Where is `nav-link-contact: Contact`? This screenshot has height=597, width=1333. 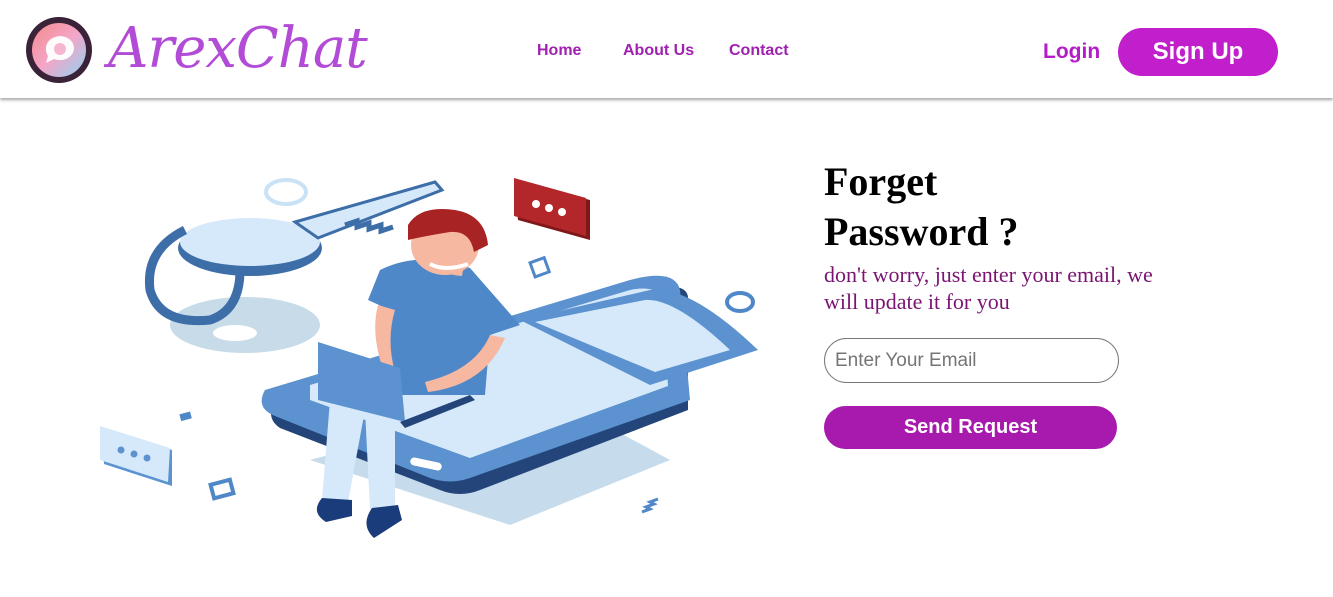 nav-link-contact: Contact is located at coordinates (759, 51).